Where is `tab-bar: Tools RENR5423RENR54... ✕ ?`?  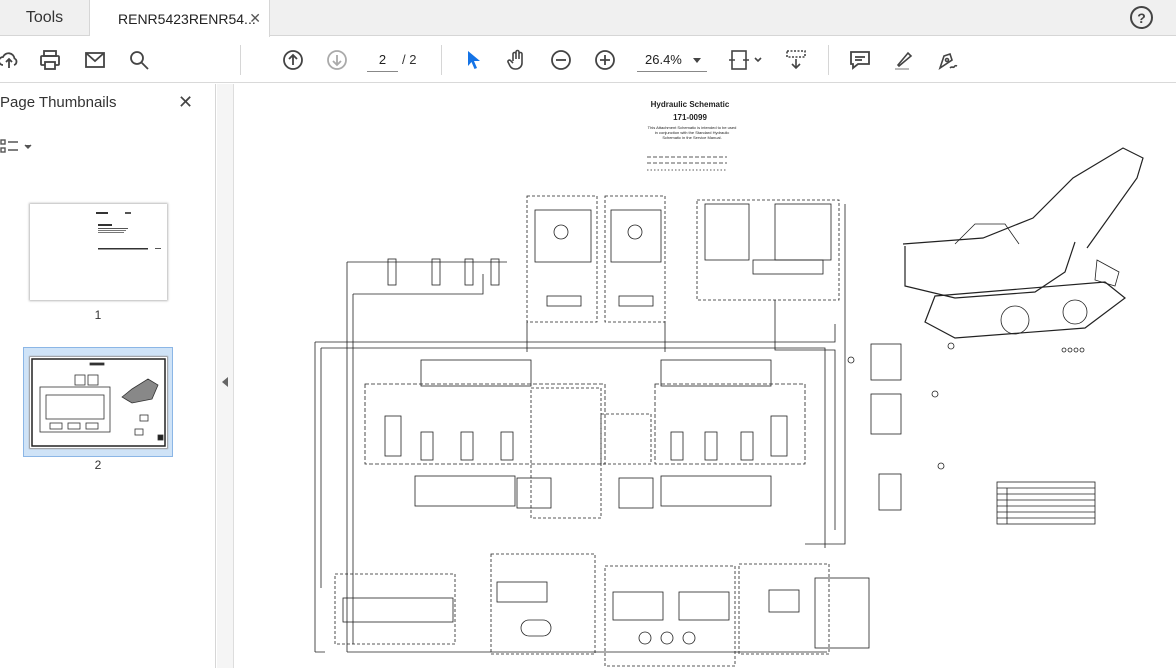 tab-bar: Tools RENR5423RENR54... ✕ ? is located at coordinates (588, 18).